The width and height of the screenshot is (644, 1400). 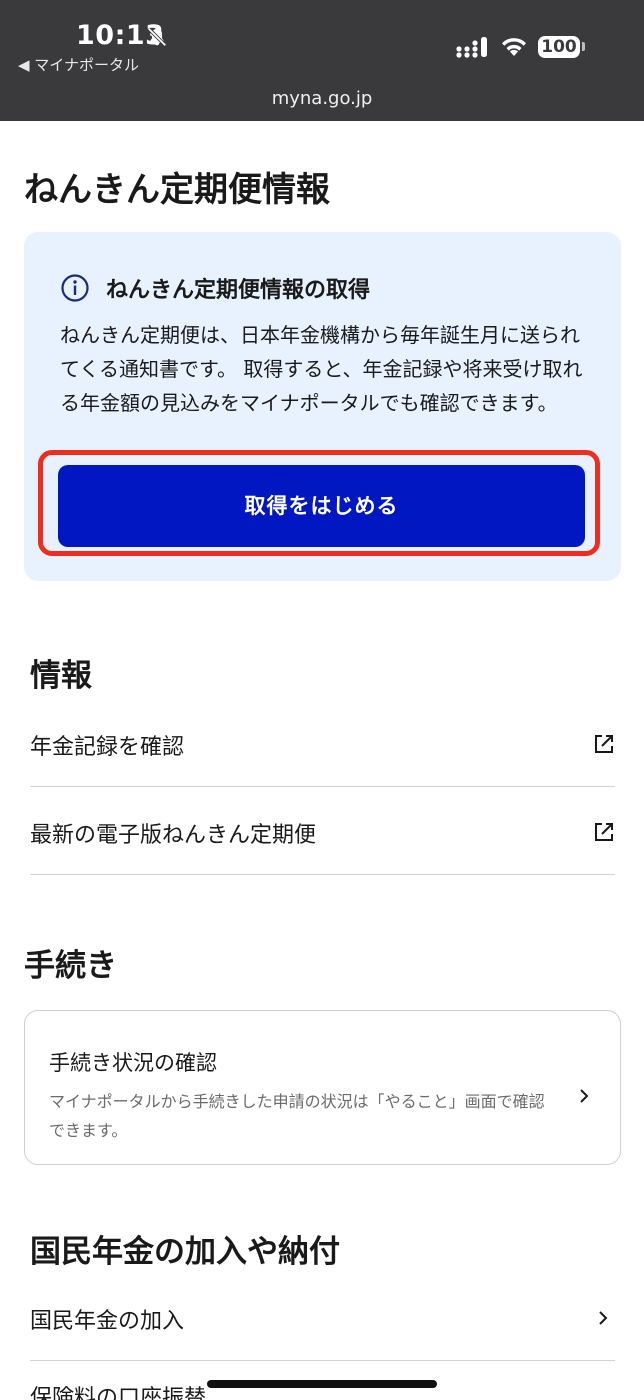 What do you see at coordinates (559, 47) in the screenshot?
I see `battery-indicator: 100` at bounding box center [559, 47].